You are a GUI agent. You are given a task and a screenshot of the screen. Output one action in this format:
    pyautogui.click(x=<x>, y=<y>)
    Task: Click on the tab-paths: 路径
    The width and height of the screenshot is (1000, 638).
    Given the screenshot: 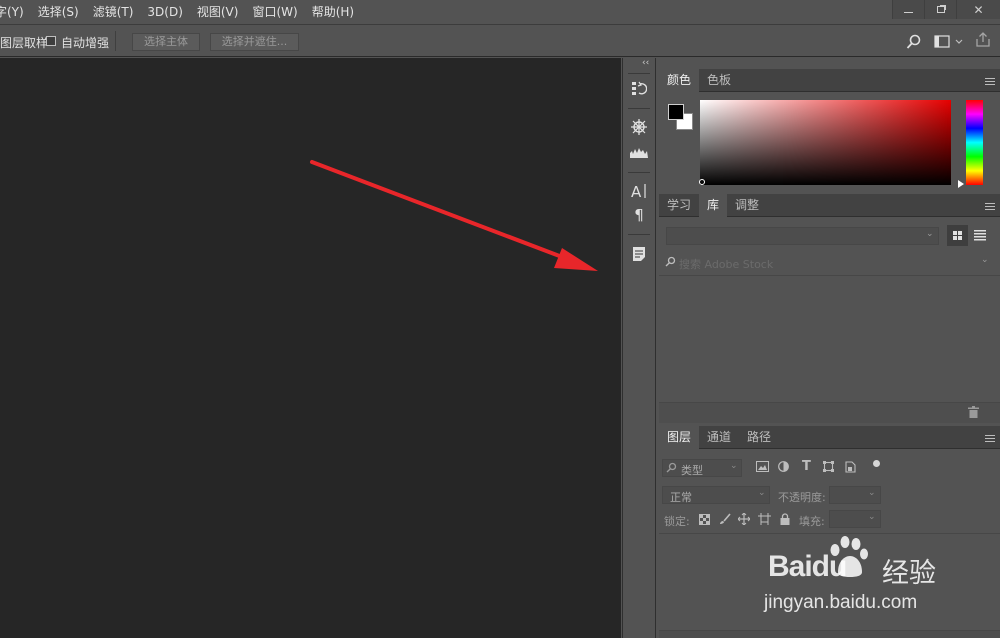 What is the action you would take?
    pyautogui.click(x=759, y=437)
    